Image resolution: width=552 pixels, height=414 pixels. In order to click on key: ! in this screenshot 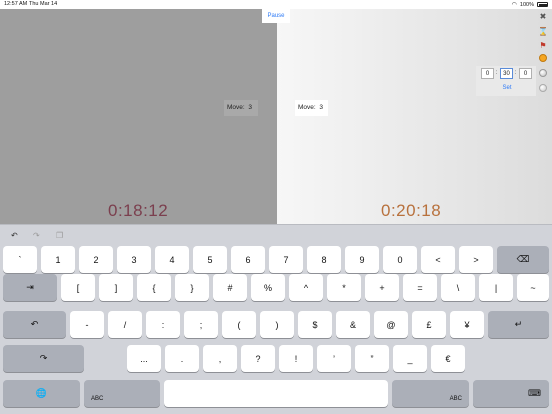, I will do `click(296, 358)`.